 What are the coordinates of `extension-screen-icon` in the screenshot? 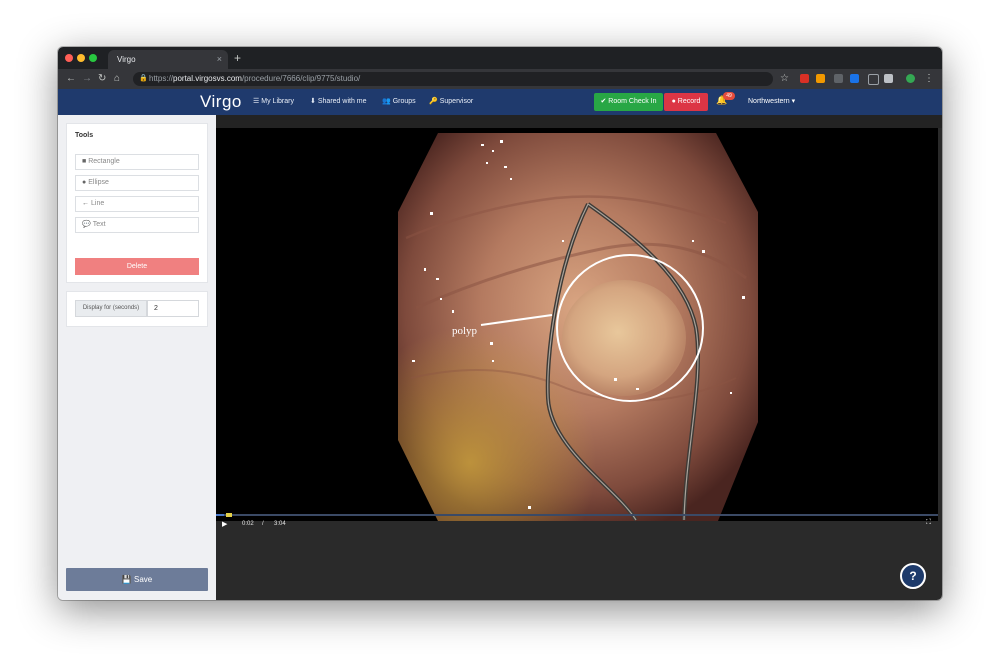 It's located at (888, 78).